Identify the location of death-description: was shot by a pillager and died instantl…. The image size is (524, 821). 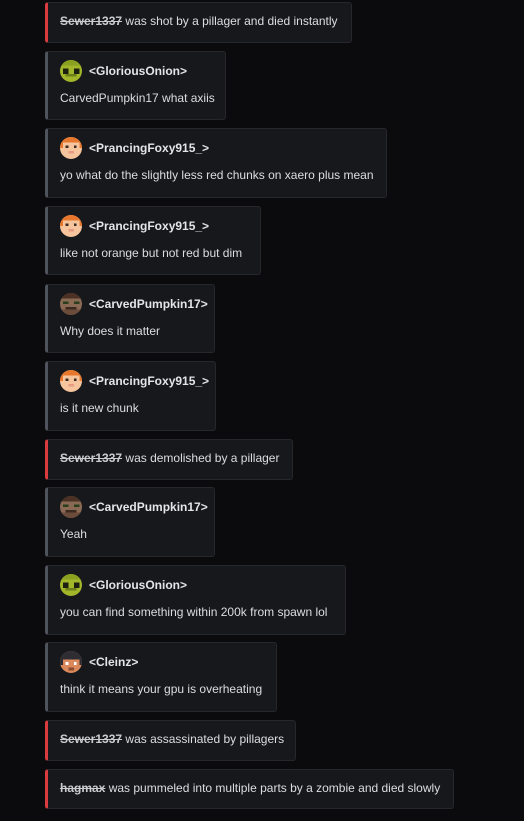
(230, 21).